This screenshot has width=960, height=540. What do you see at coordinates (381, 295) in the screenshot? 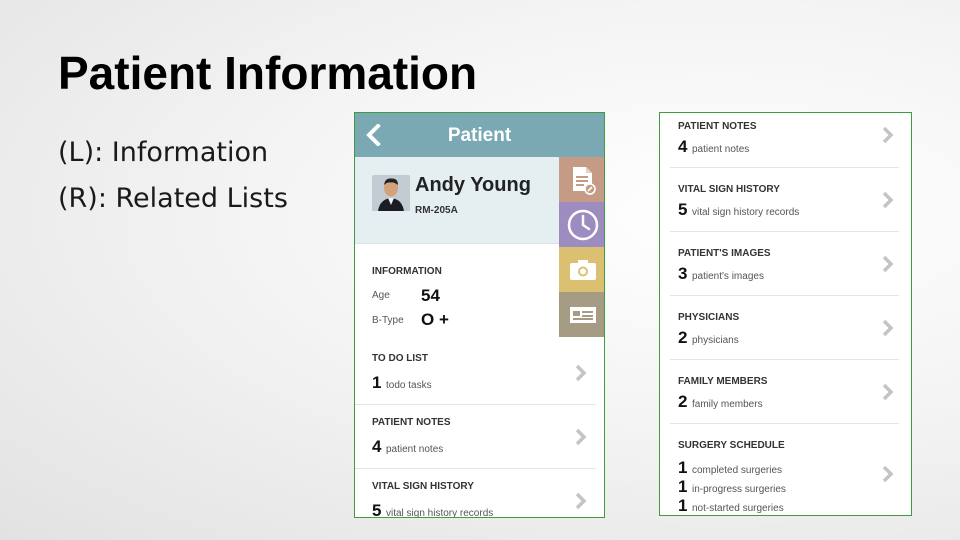
I see `age-label: Age` at bounding box center [381, 295].